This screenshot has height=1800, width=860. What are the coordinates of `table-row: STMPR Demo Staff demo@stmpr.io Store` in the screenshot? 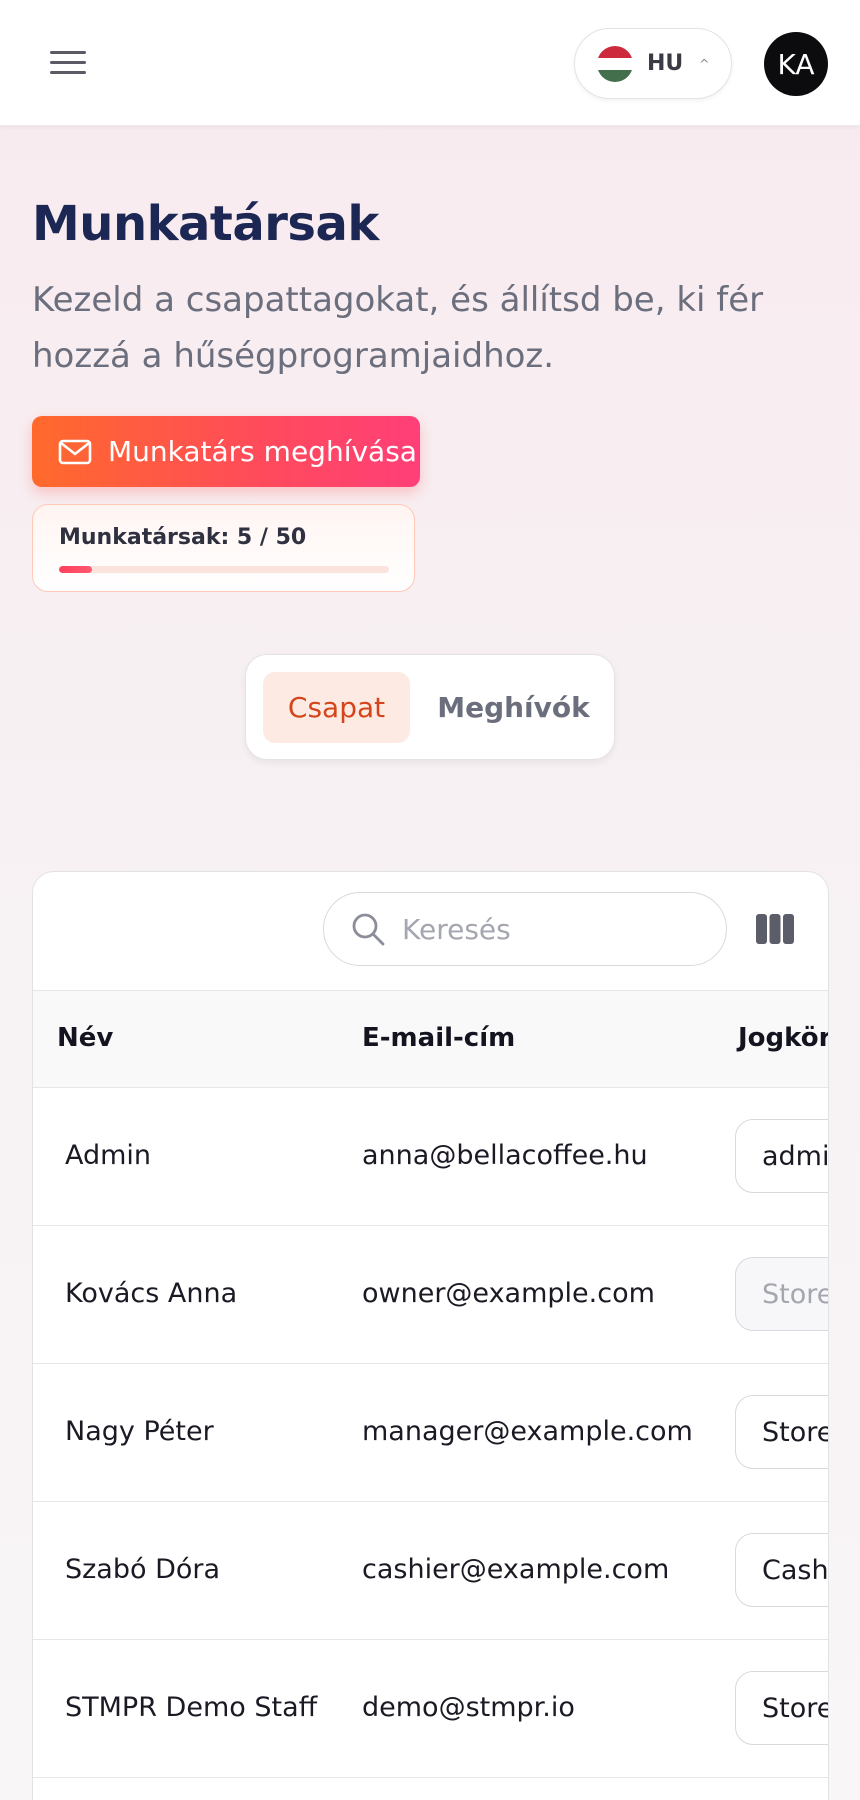 It's located at (430, 1709).